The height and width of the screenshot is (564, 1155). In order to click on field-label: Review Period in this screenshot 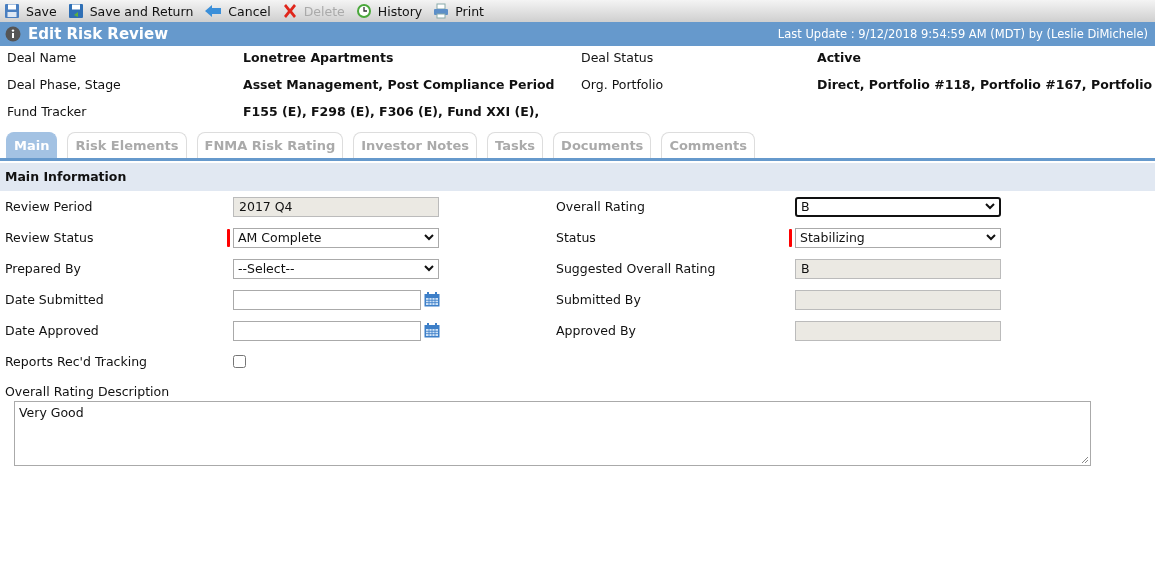, I will do `click(49, 206)`.